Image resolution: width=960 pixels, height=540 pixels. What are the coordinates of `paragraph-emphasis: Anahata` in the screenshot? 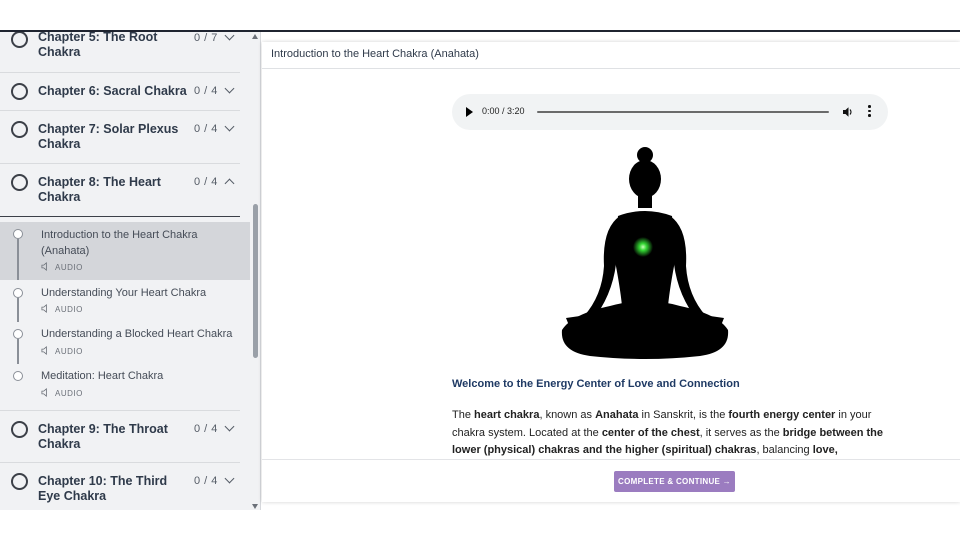 It's located at (617, 415).